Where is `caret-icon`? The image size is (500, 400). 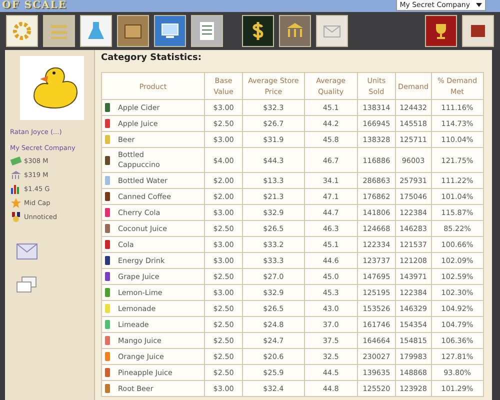 caret-icon is located at coordinates (479, 5).